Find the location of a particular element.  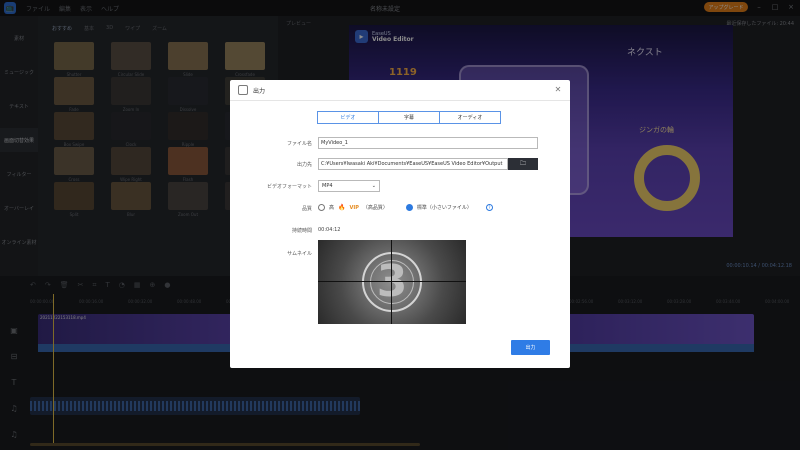

quality-standard-radio is located at coordinates (409, 207).